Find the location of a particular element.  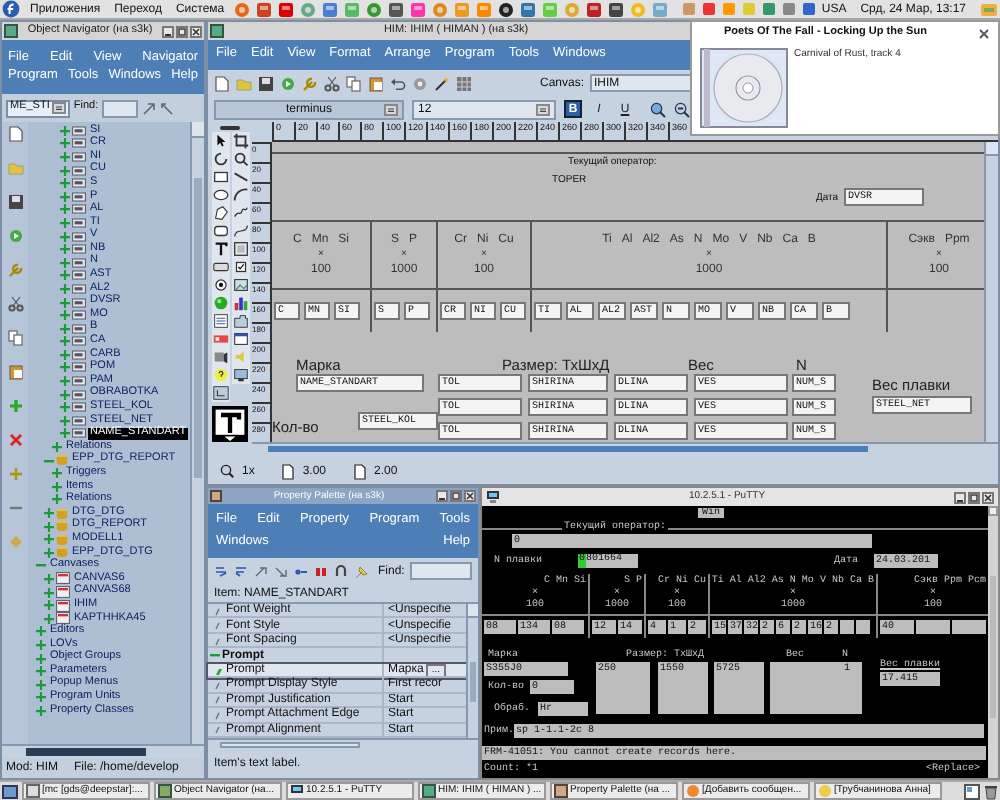

pointer-icon is located at coordinates (220, 141).